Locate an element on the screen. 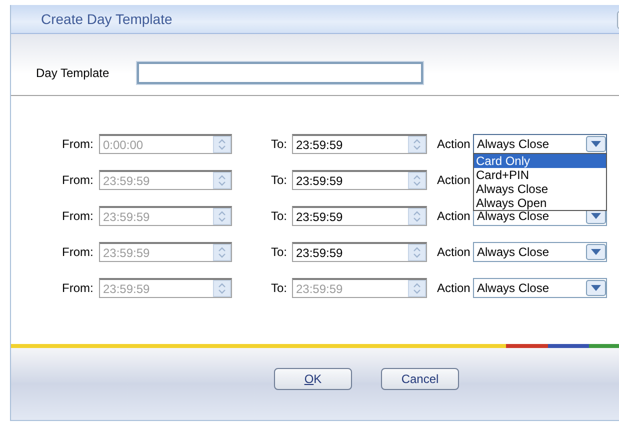 This screenshot has height=422, width=619. dropdown-option: Card+PIN is located at coordinates (540, 175).